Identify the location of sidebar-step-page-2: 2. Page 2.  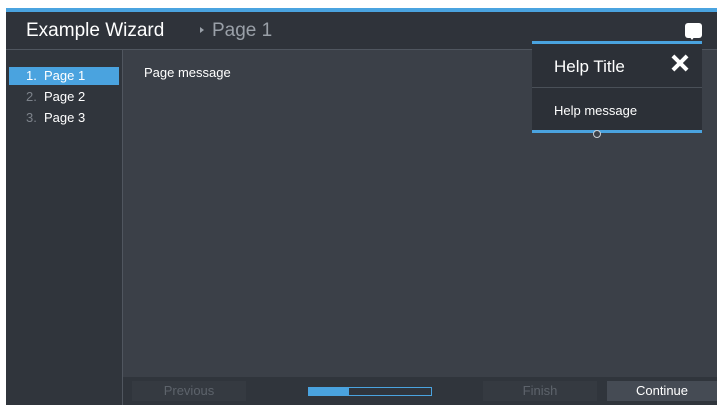
(64, 97).